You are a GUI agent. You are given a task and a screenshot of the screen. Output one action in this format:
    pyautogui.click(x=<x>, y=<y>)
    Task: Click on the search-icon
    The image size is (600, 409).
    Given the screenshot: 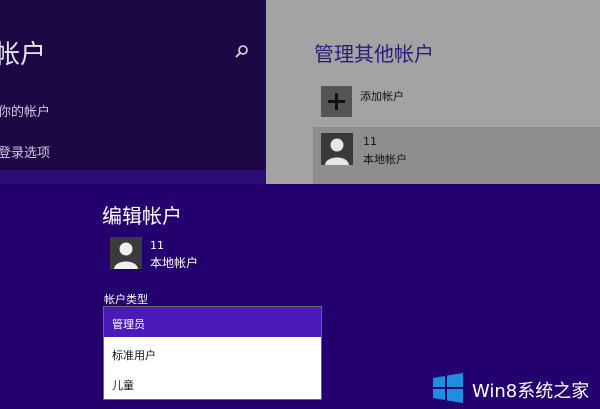 What is the action you would take?
    pyautogui.click(x=242, y=52)
    